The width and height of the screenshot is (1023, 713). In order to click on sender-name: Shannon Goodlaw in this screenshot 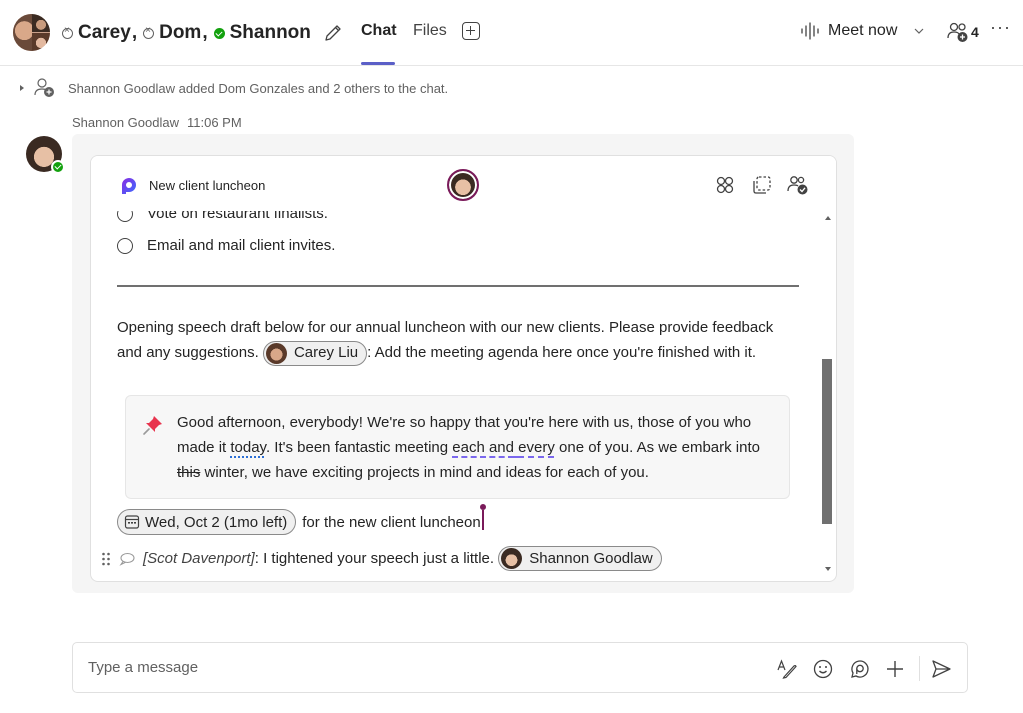, I will do `click(125, 122)`.